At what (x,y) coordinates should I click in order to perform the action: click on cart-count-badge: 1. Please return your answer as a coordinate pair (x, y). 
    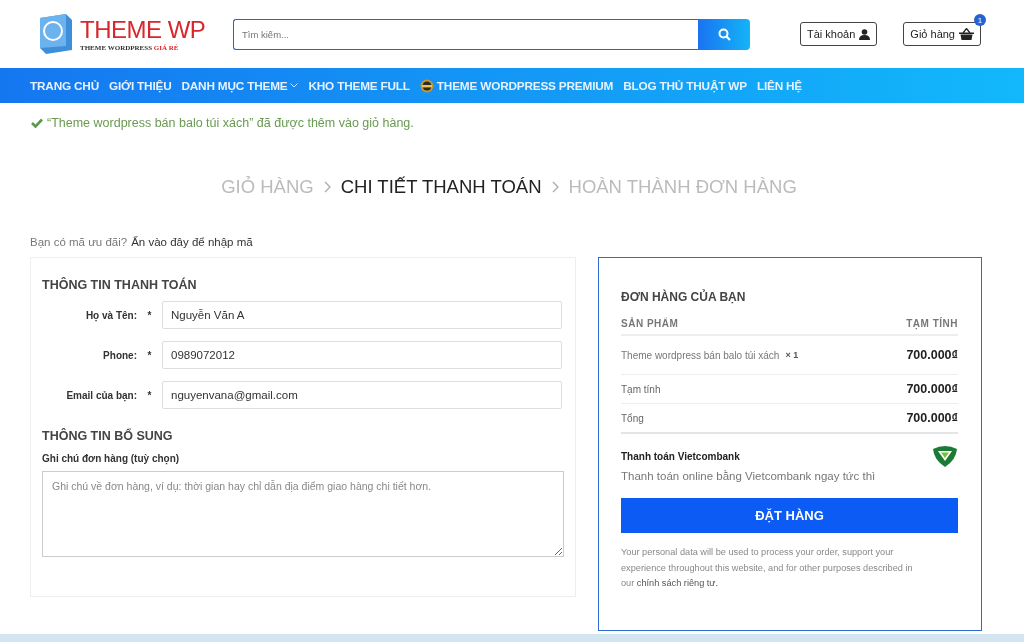
    Looking at the image, I should click on (980, 20).